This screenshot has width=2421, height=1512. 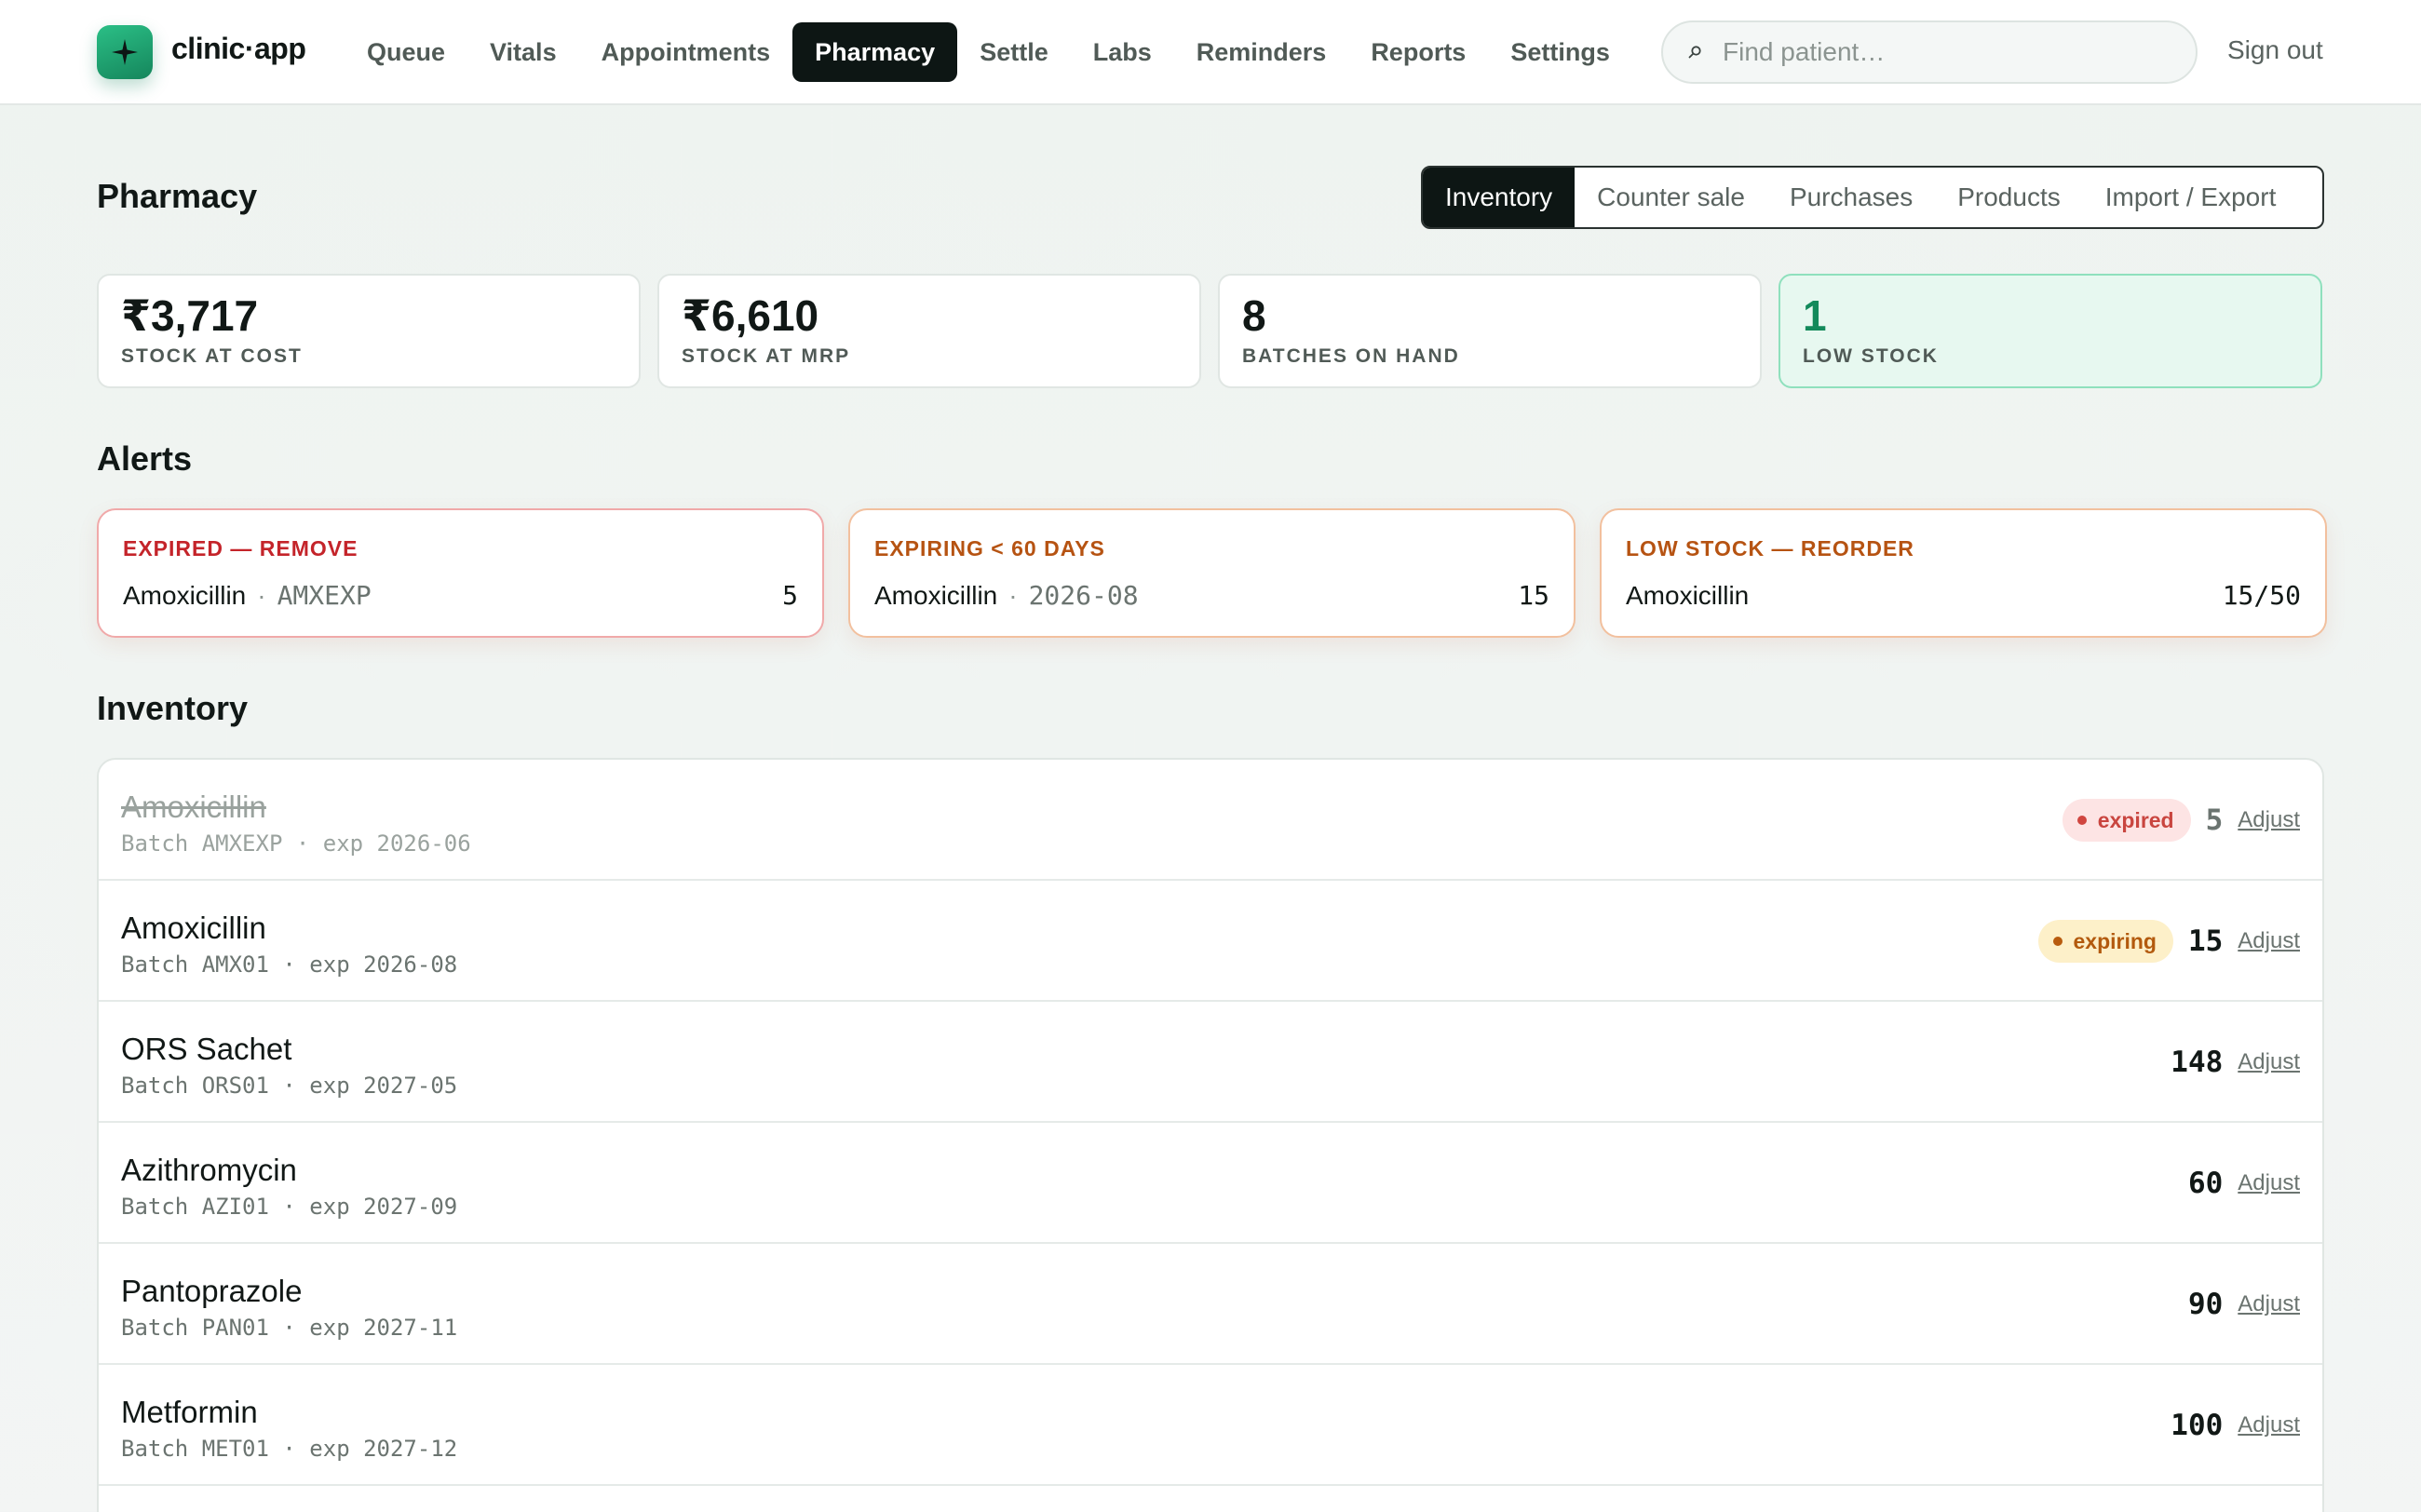 I want to click on sparkle-icon, so click(x=125, y=52).